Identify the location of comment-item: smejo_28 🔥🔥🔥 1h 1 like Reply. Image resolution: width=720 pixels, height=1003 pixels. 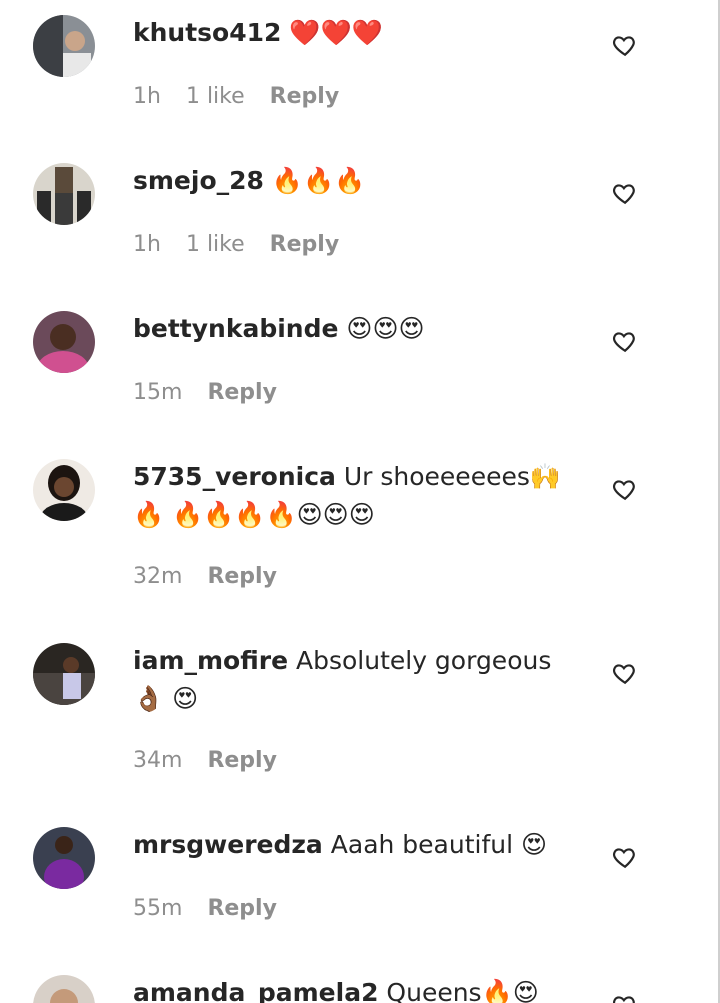
(358, 223).